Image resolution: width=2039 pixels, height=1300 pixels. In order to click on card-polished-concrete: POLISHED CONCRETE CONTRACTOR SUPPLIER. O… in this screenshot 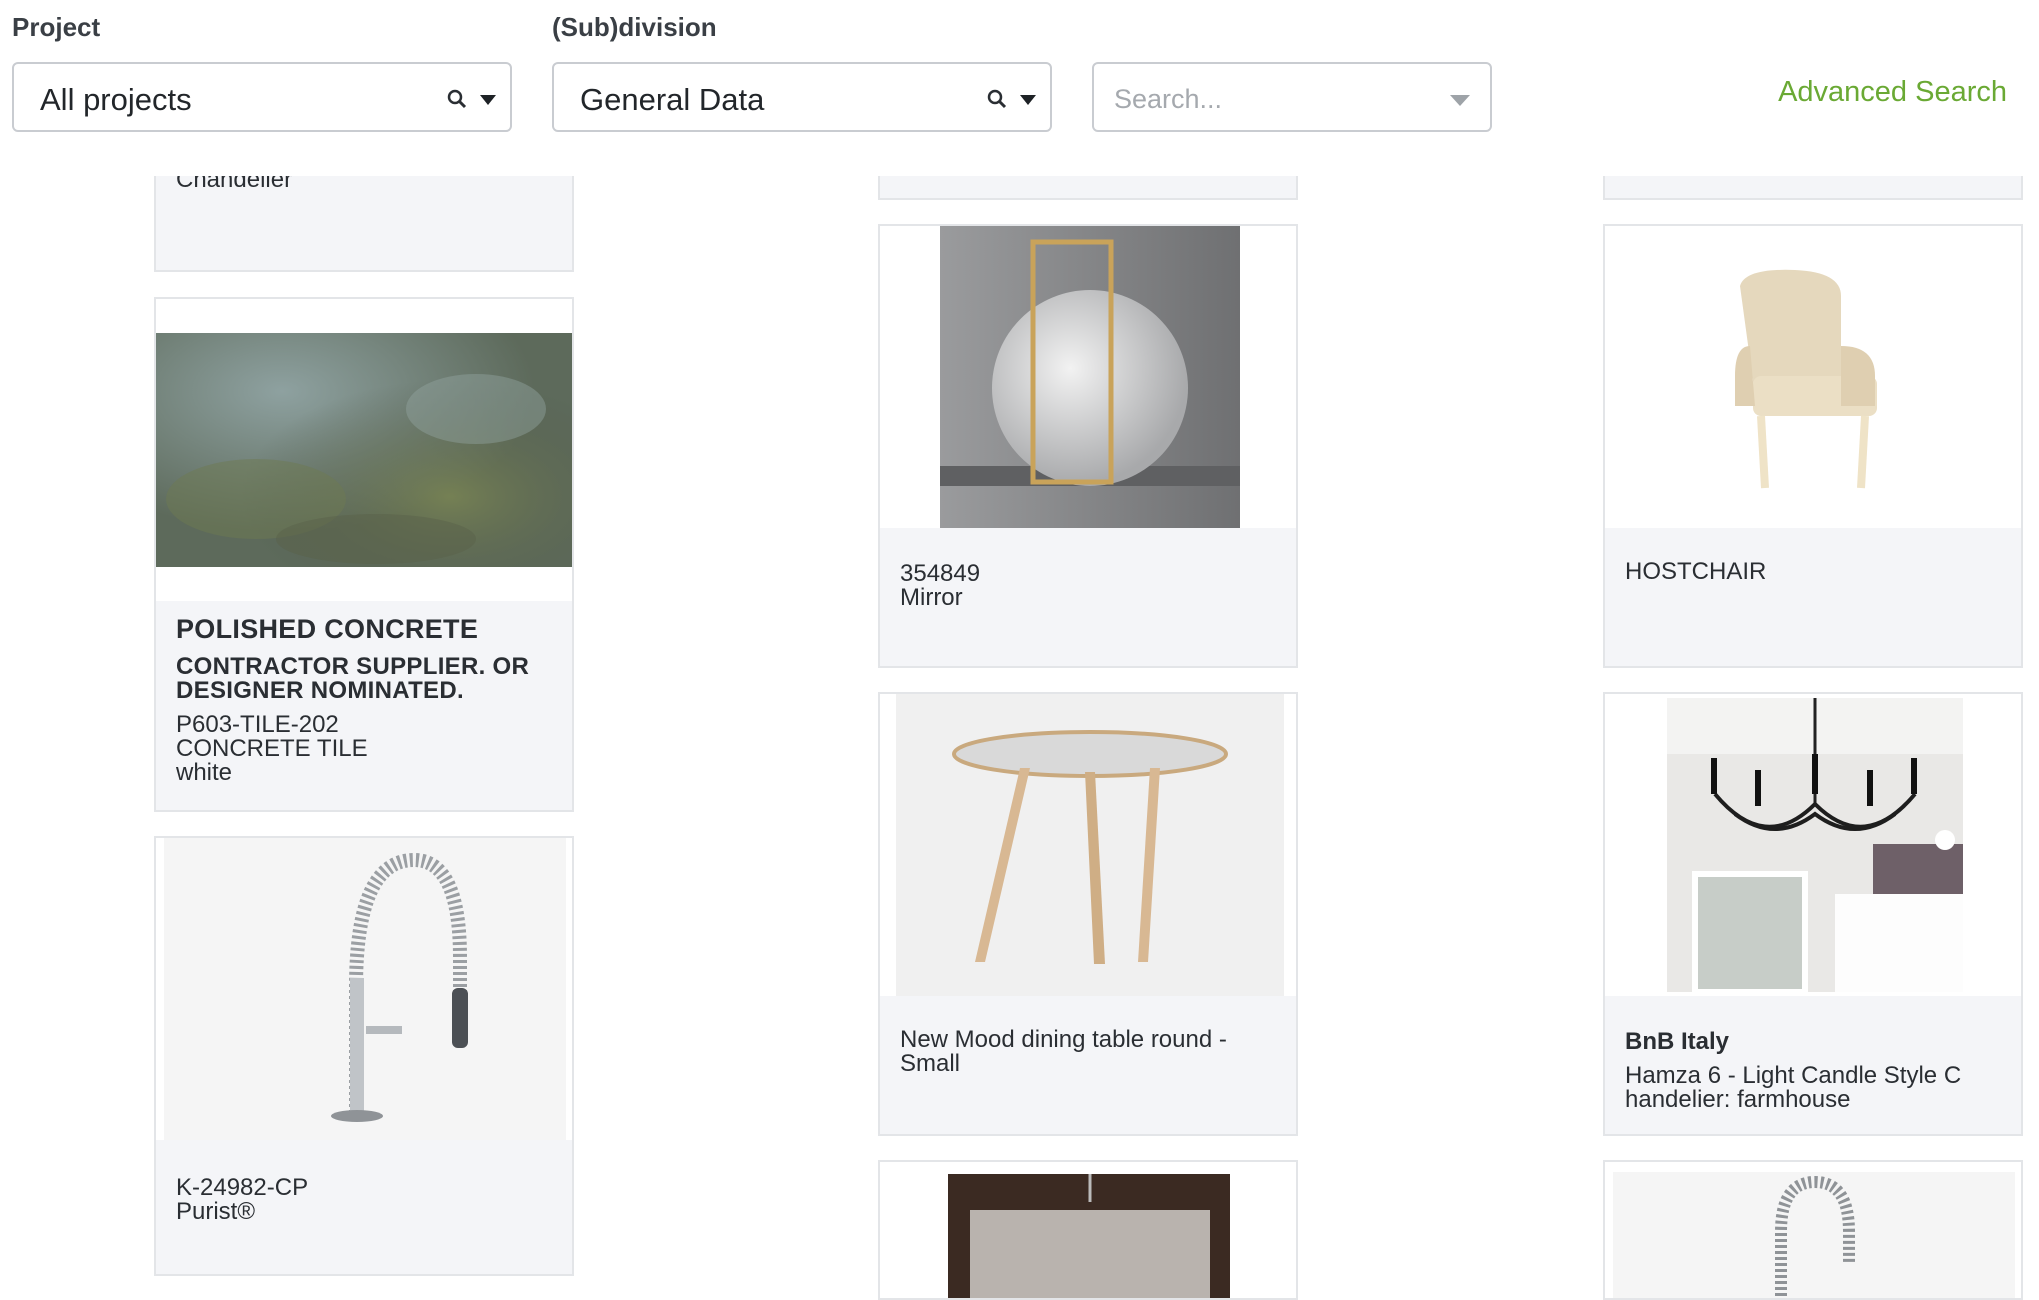, I will do `click(364, 554)`.